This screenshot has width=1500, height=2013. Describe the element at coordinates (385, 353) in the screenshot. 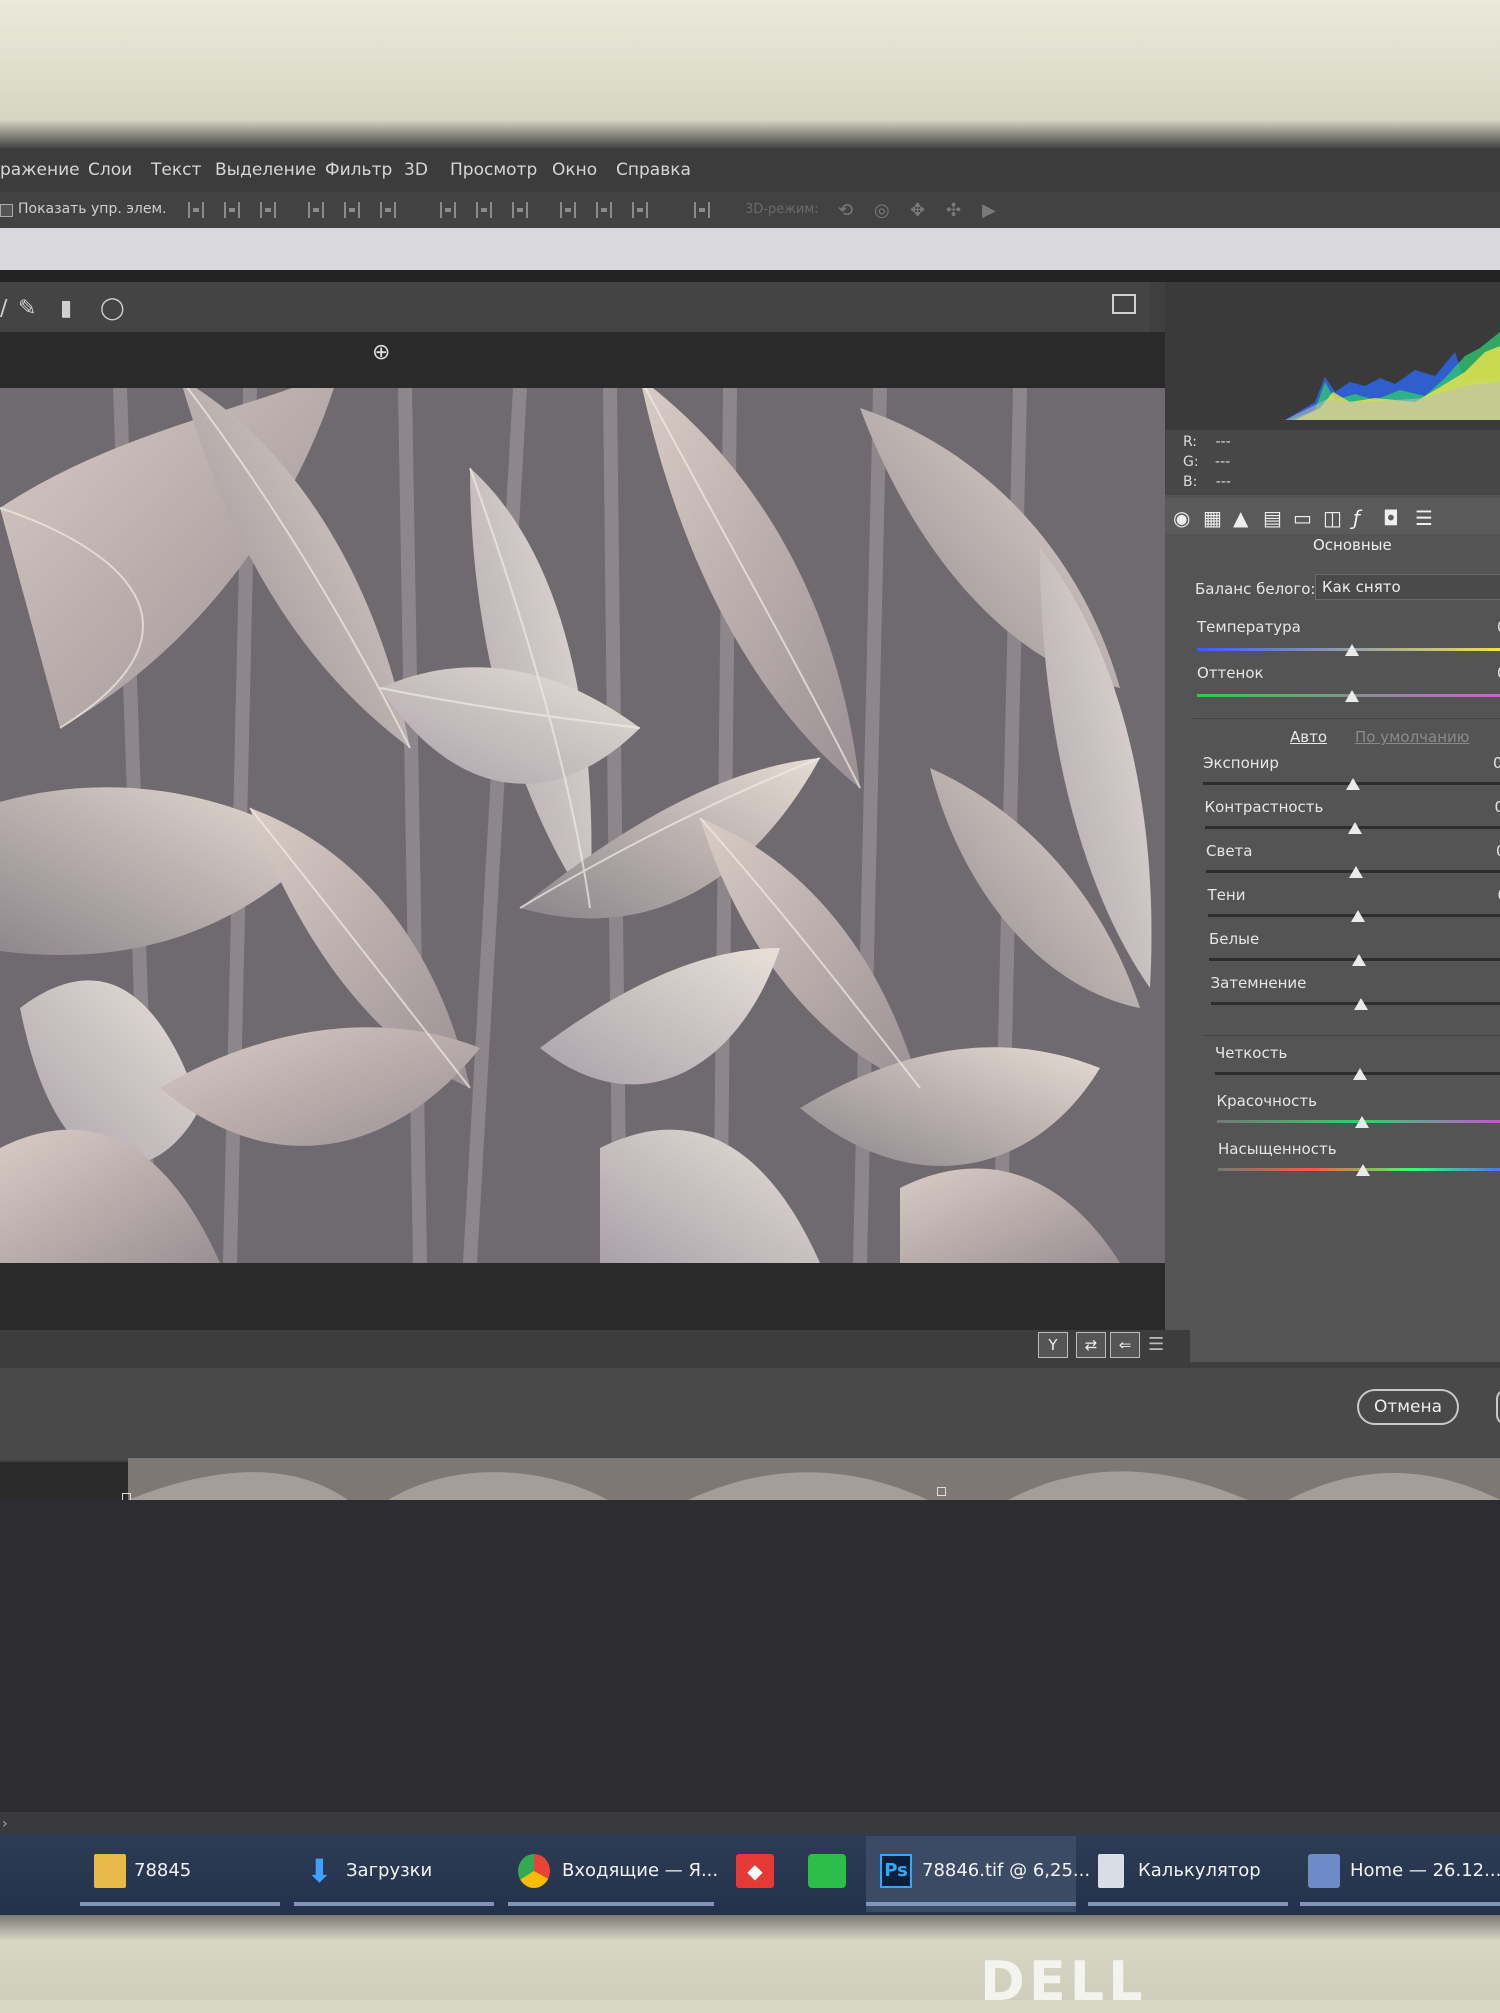

I see `zoom-icon: ⊕` at that location.